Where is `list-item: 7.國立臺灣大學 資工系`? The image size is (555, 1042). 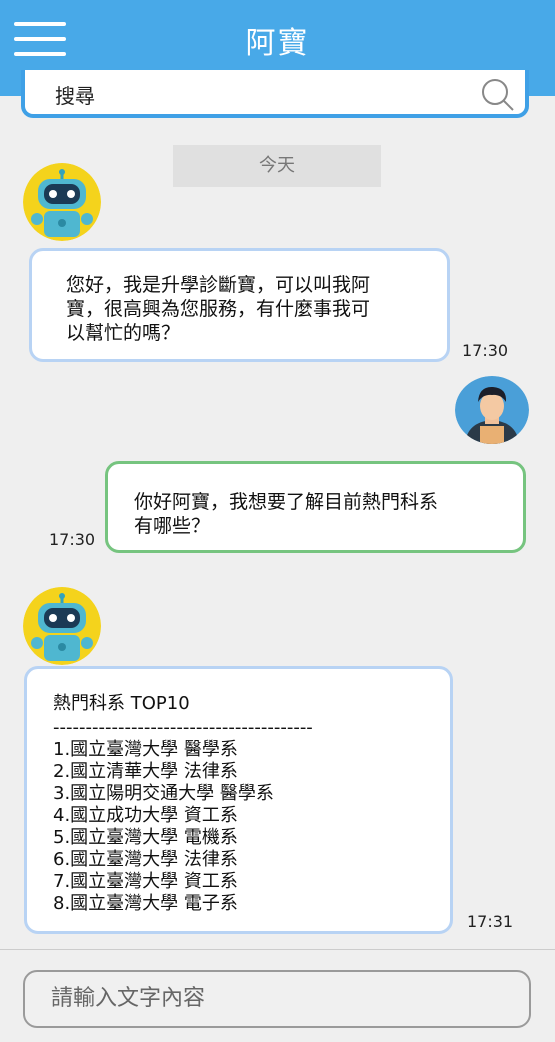
list-item: 7.國立臺灣大學 資工系 is located at coordinates (145, 881).